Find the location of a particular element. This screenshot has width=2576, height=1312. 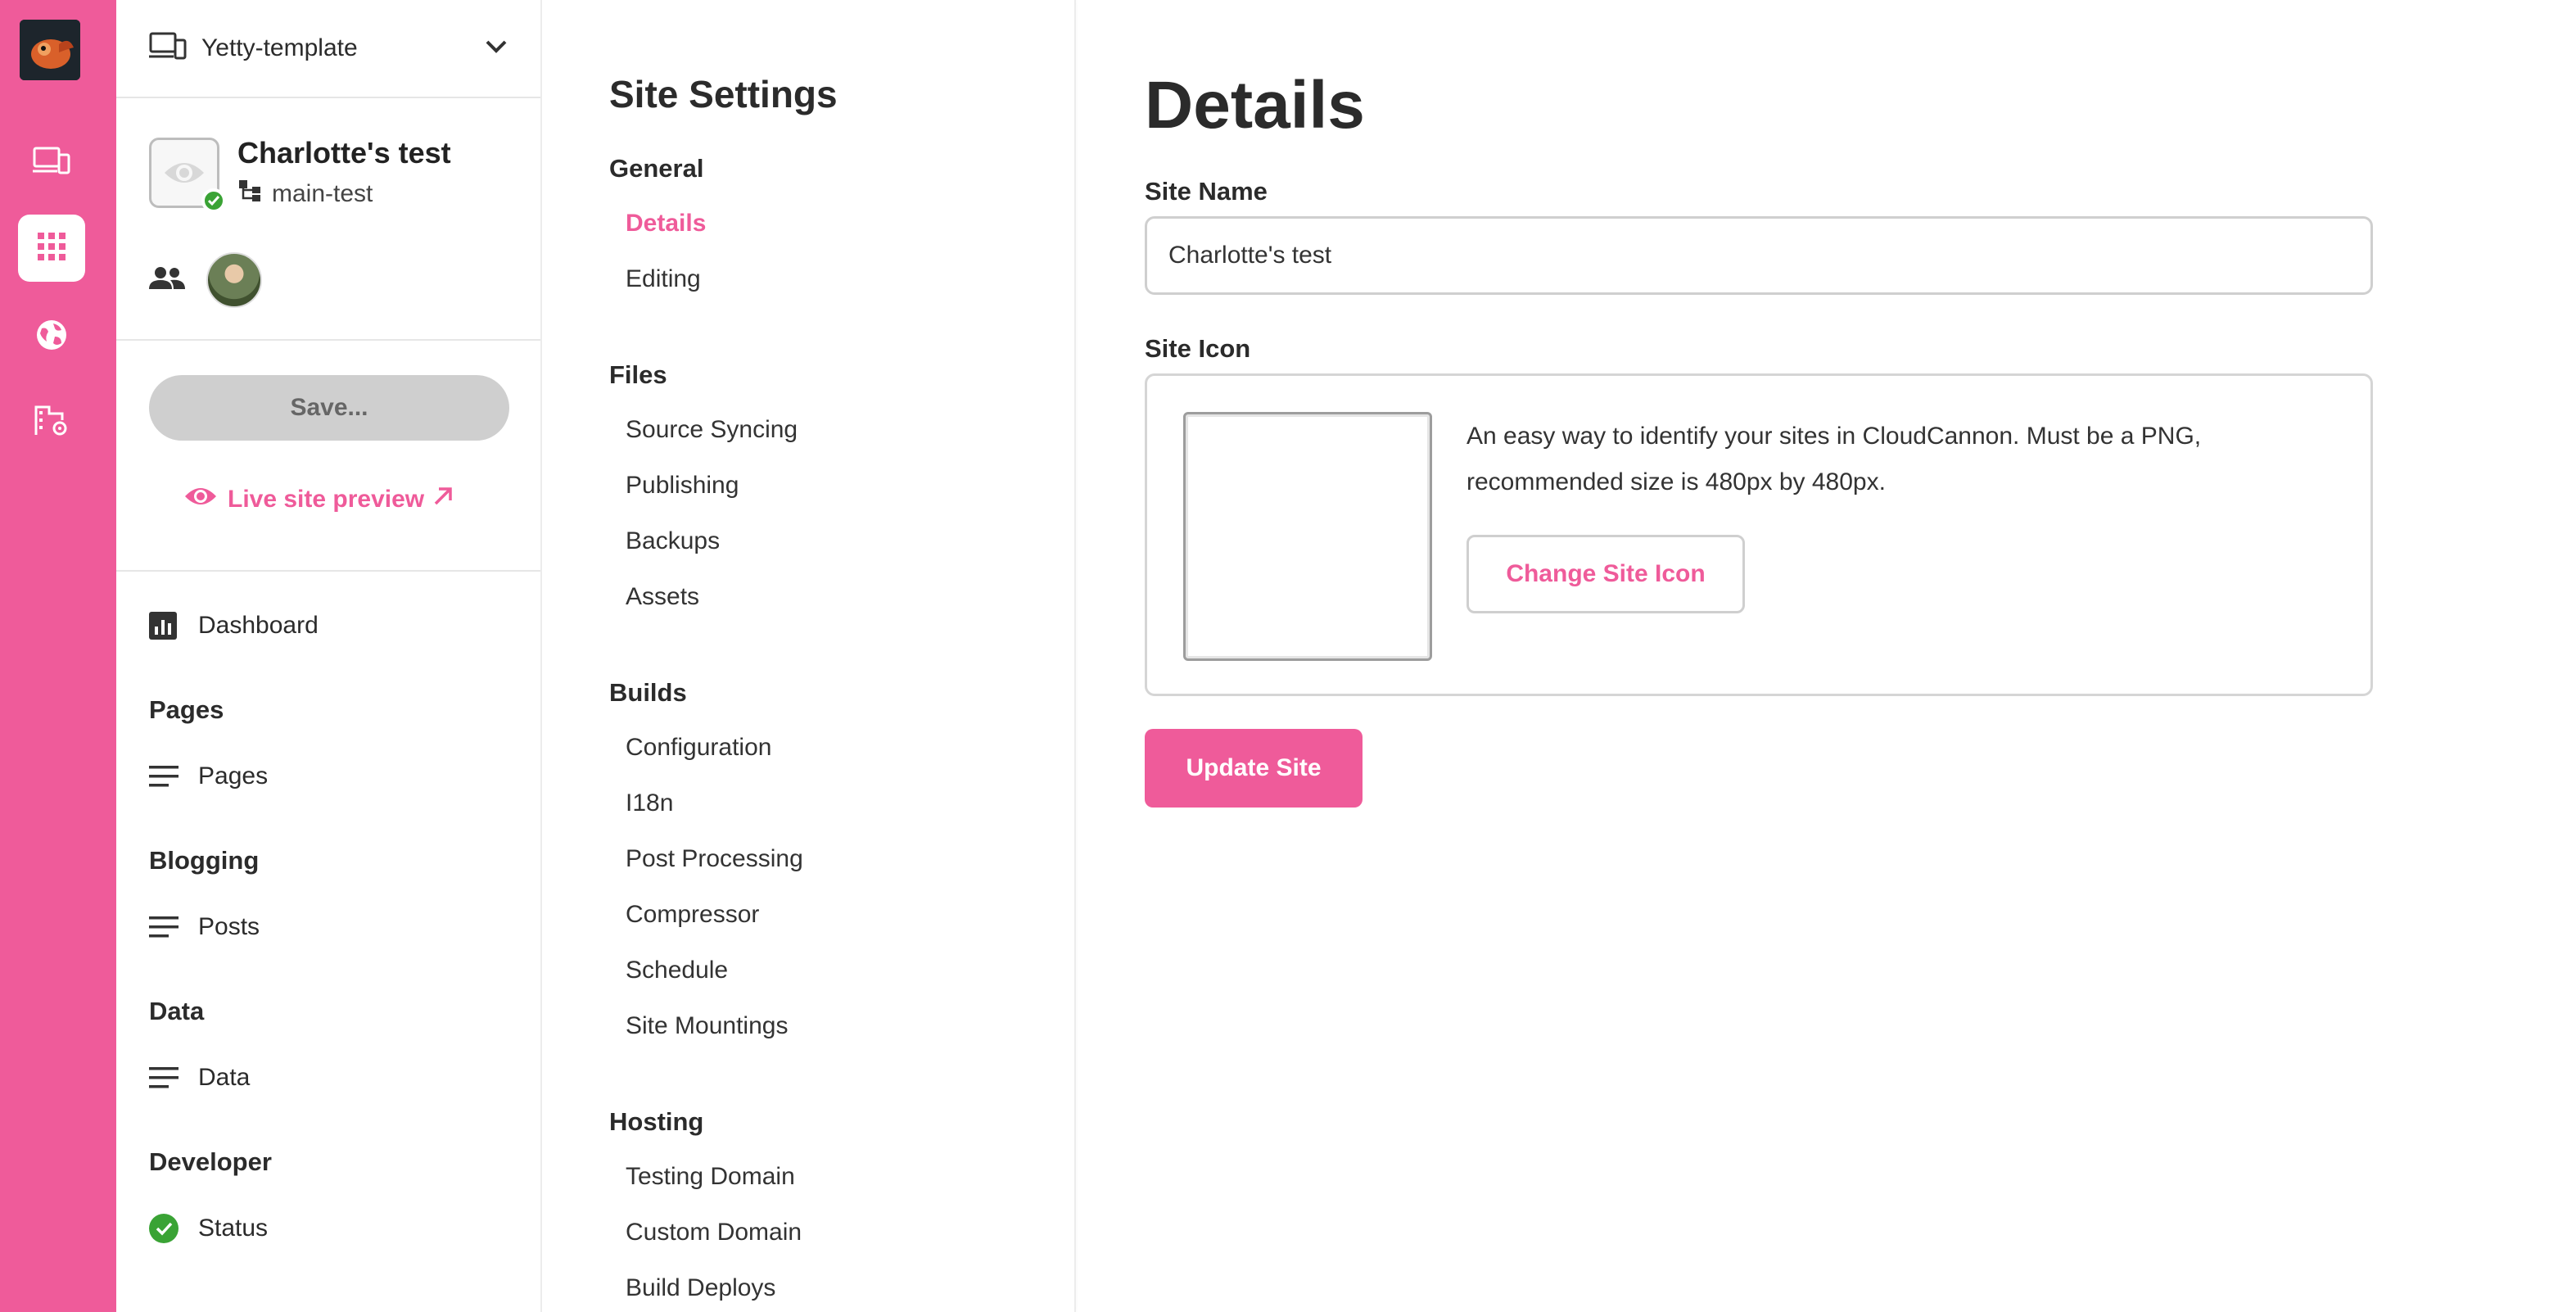

settings-link-i18n: I18n is located at coordinates (649, 803).